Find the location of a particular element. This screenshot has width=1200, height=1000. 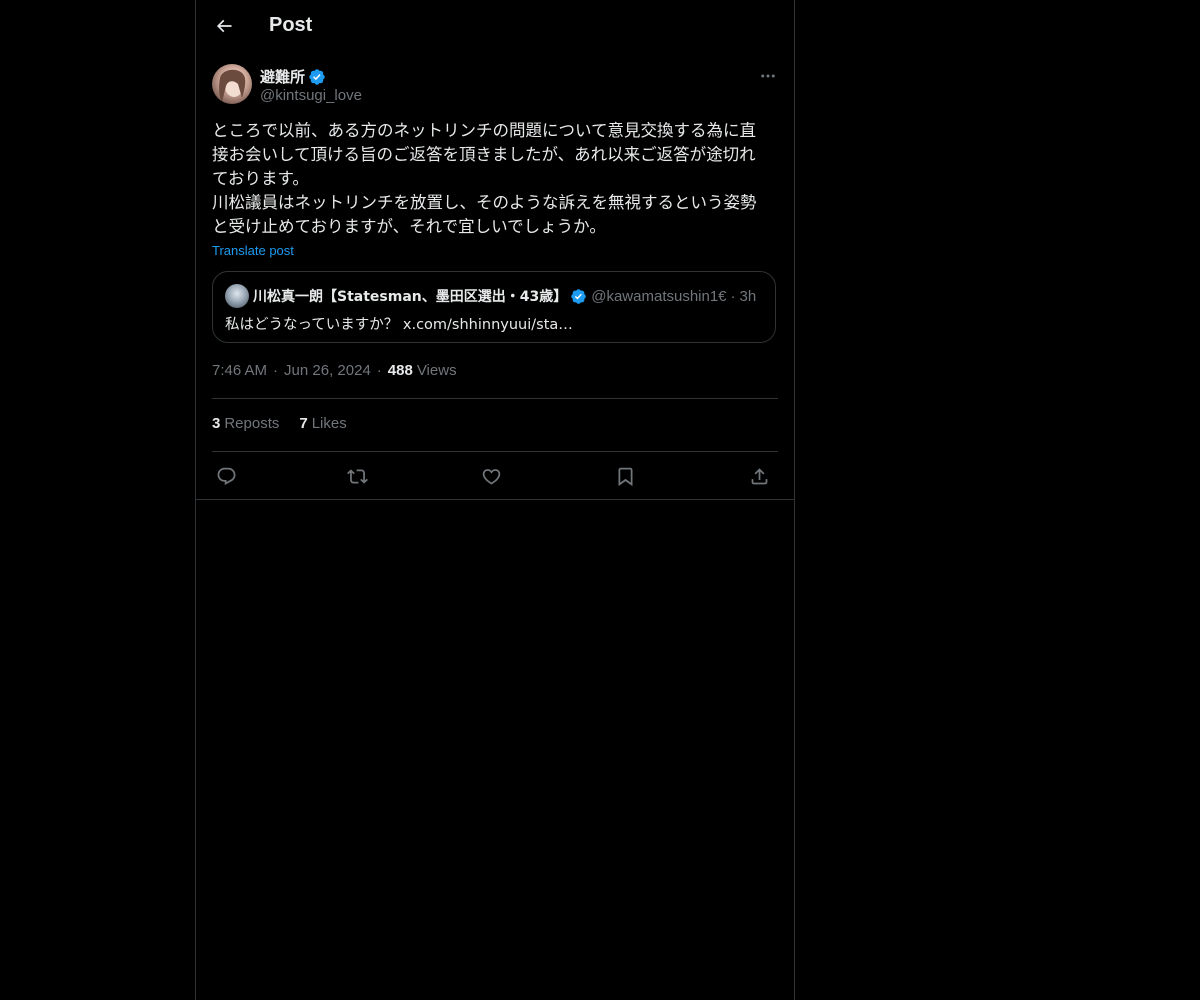

like-button is located at coordinates (491, 476).